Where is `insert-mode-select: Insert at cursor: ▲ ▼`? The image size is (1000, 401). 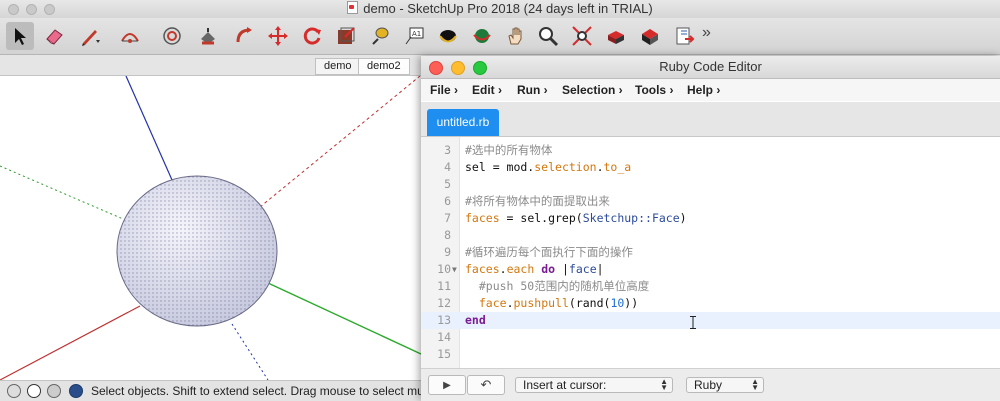
insert-mode-select: Insert at cursor: ▲ ▼ is located at coordinates (594, 385).